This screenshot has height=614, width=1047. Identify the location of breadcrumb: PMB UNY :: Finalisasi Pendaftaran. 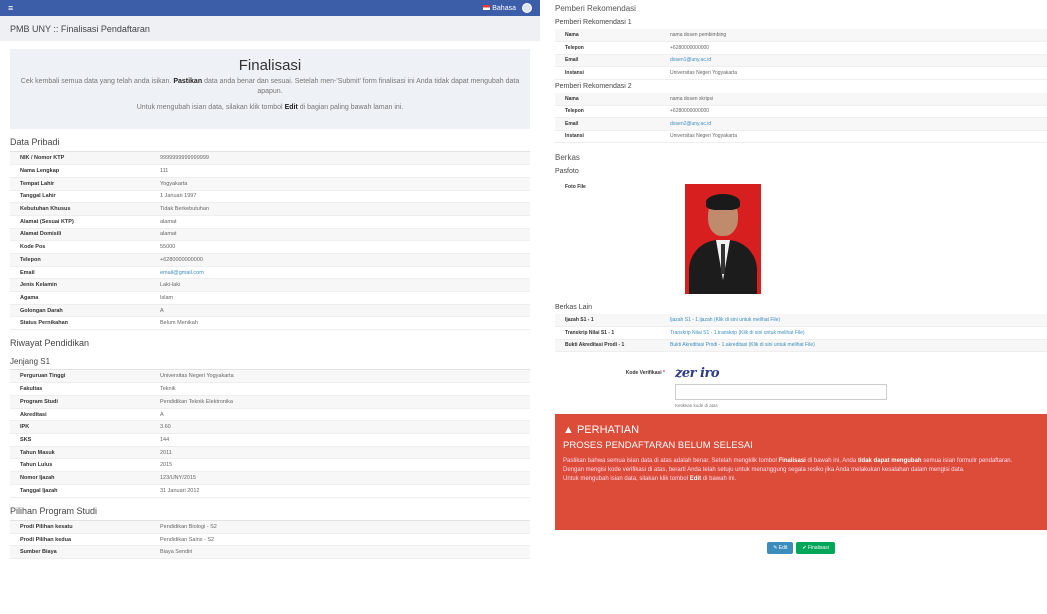
(270, 28).